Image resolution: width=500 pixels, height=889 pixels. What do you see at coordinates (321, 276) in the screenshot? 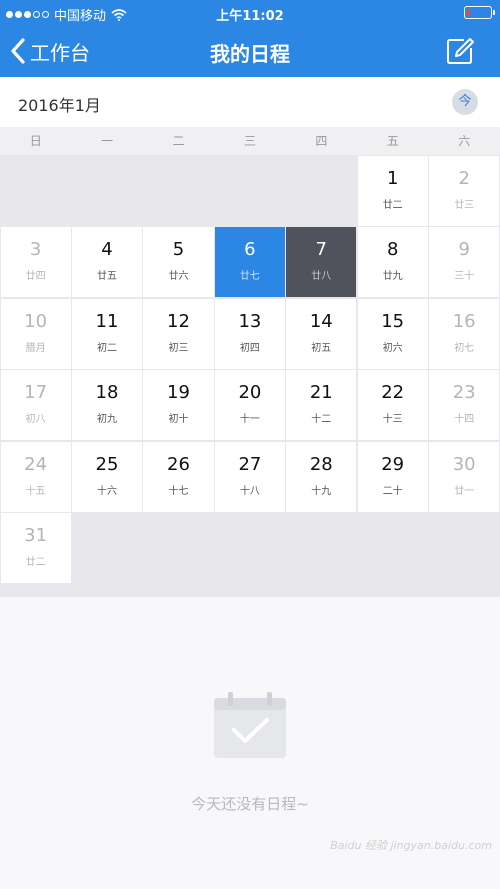
I see `lunar-date: 廿八` at bounding box center [321, 276].